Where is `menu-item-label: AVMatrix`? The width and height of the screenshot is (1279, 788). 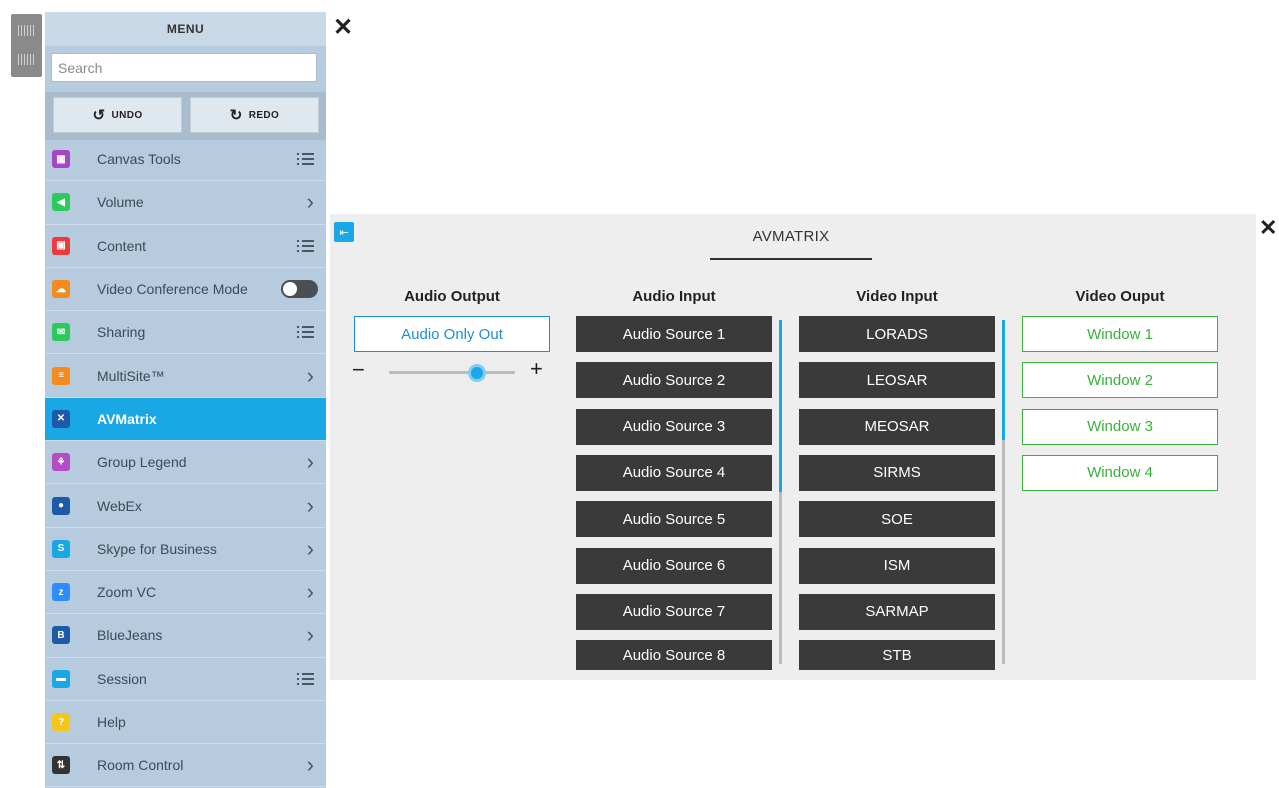
menu-item-label: AVMatrix is located at coordinates (127, 418).